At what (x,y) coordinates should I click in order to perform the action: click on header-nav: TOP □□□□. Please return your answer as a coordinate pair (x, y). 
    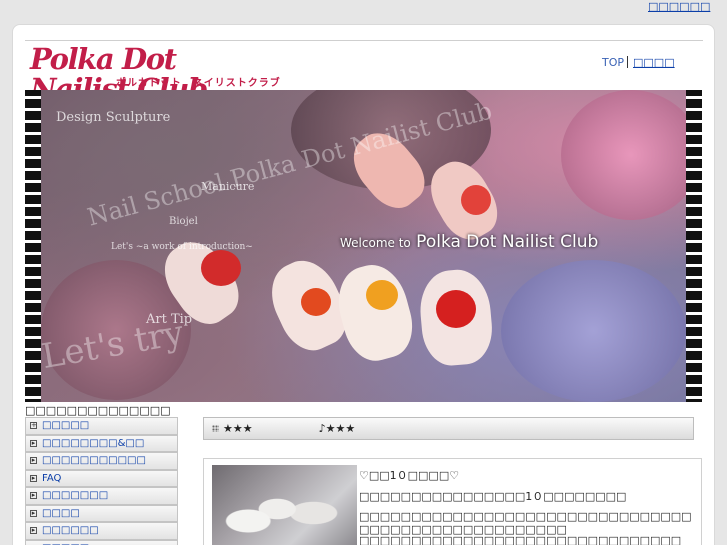
    Looking at the image, I should click on (638, 62).